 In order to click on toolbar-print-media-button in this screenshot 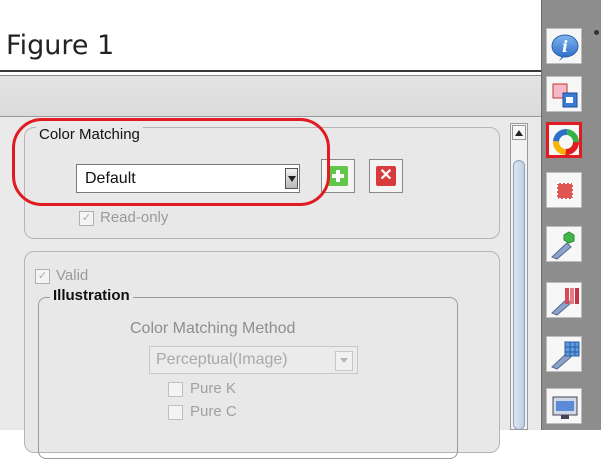, I will do `click(564, 406)`.